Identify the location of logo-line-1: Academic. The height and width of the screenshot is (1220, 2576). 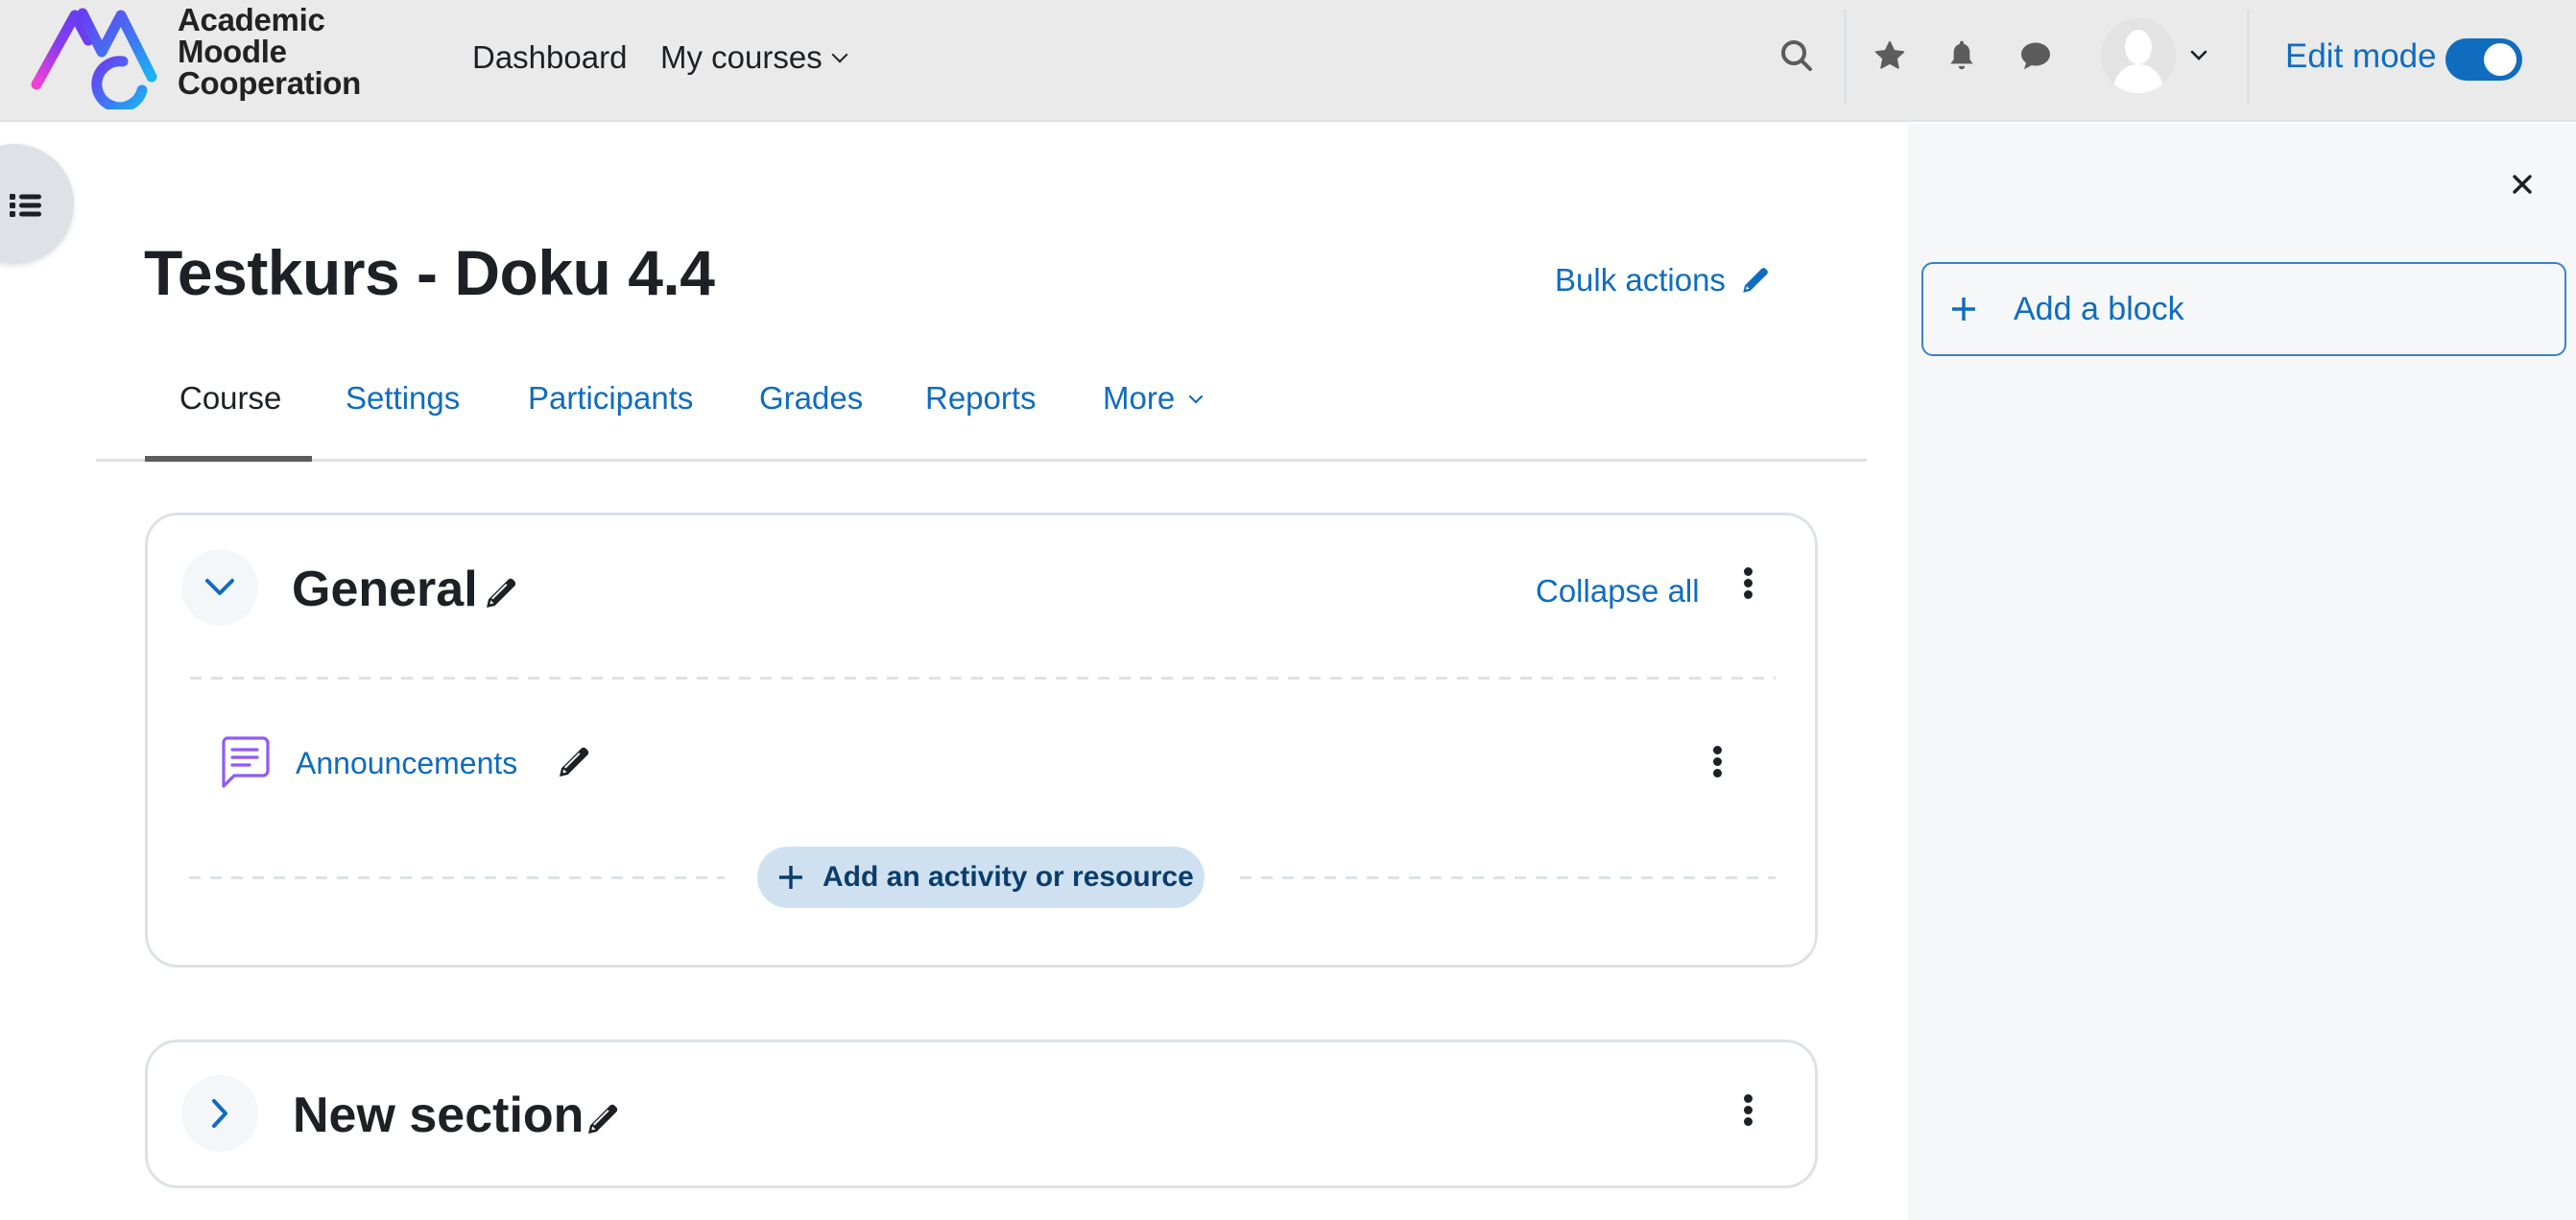
(252, 19).